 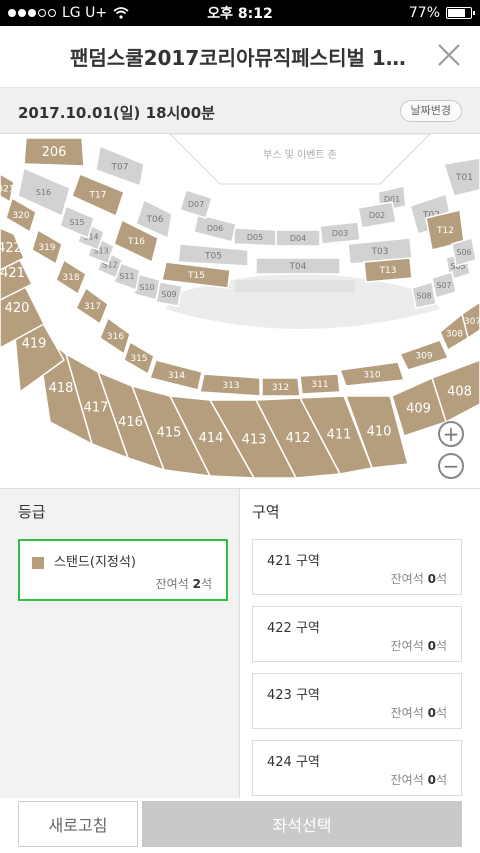 I want to click on close-button, so click(x=449, y=55).